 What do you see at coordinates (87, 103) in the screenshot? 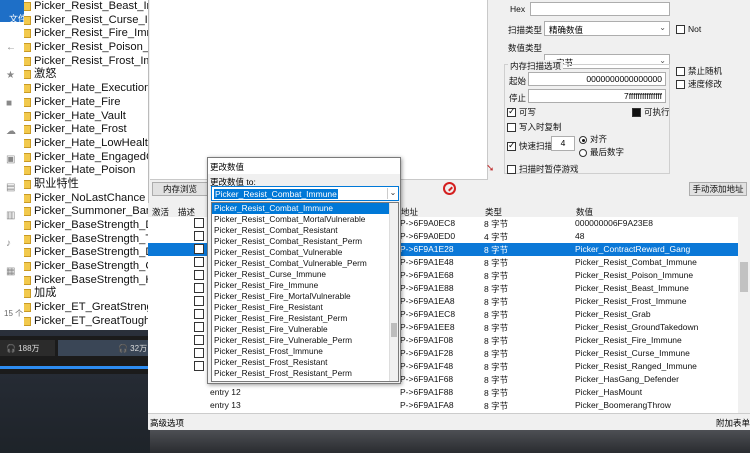
I see `explorer-file-item: Picker_Hate_Fire` at bounding box center [87, 103].